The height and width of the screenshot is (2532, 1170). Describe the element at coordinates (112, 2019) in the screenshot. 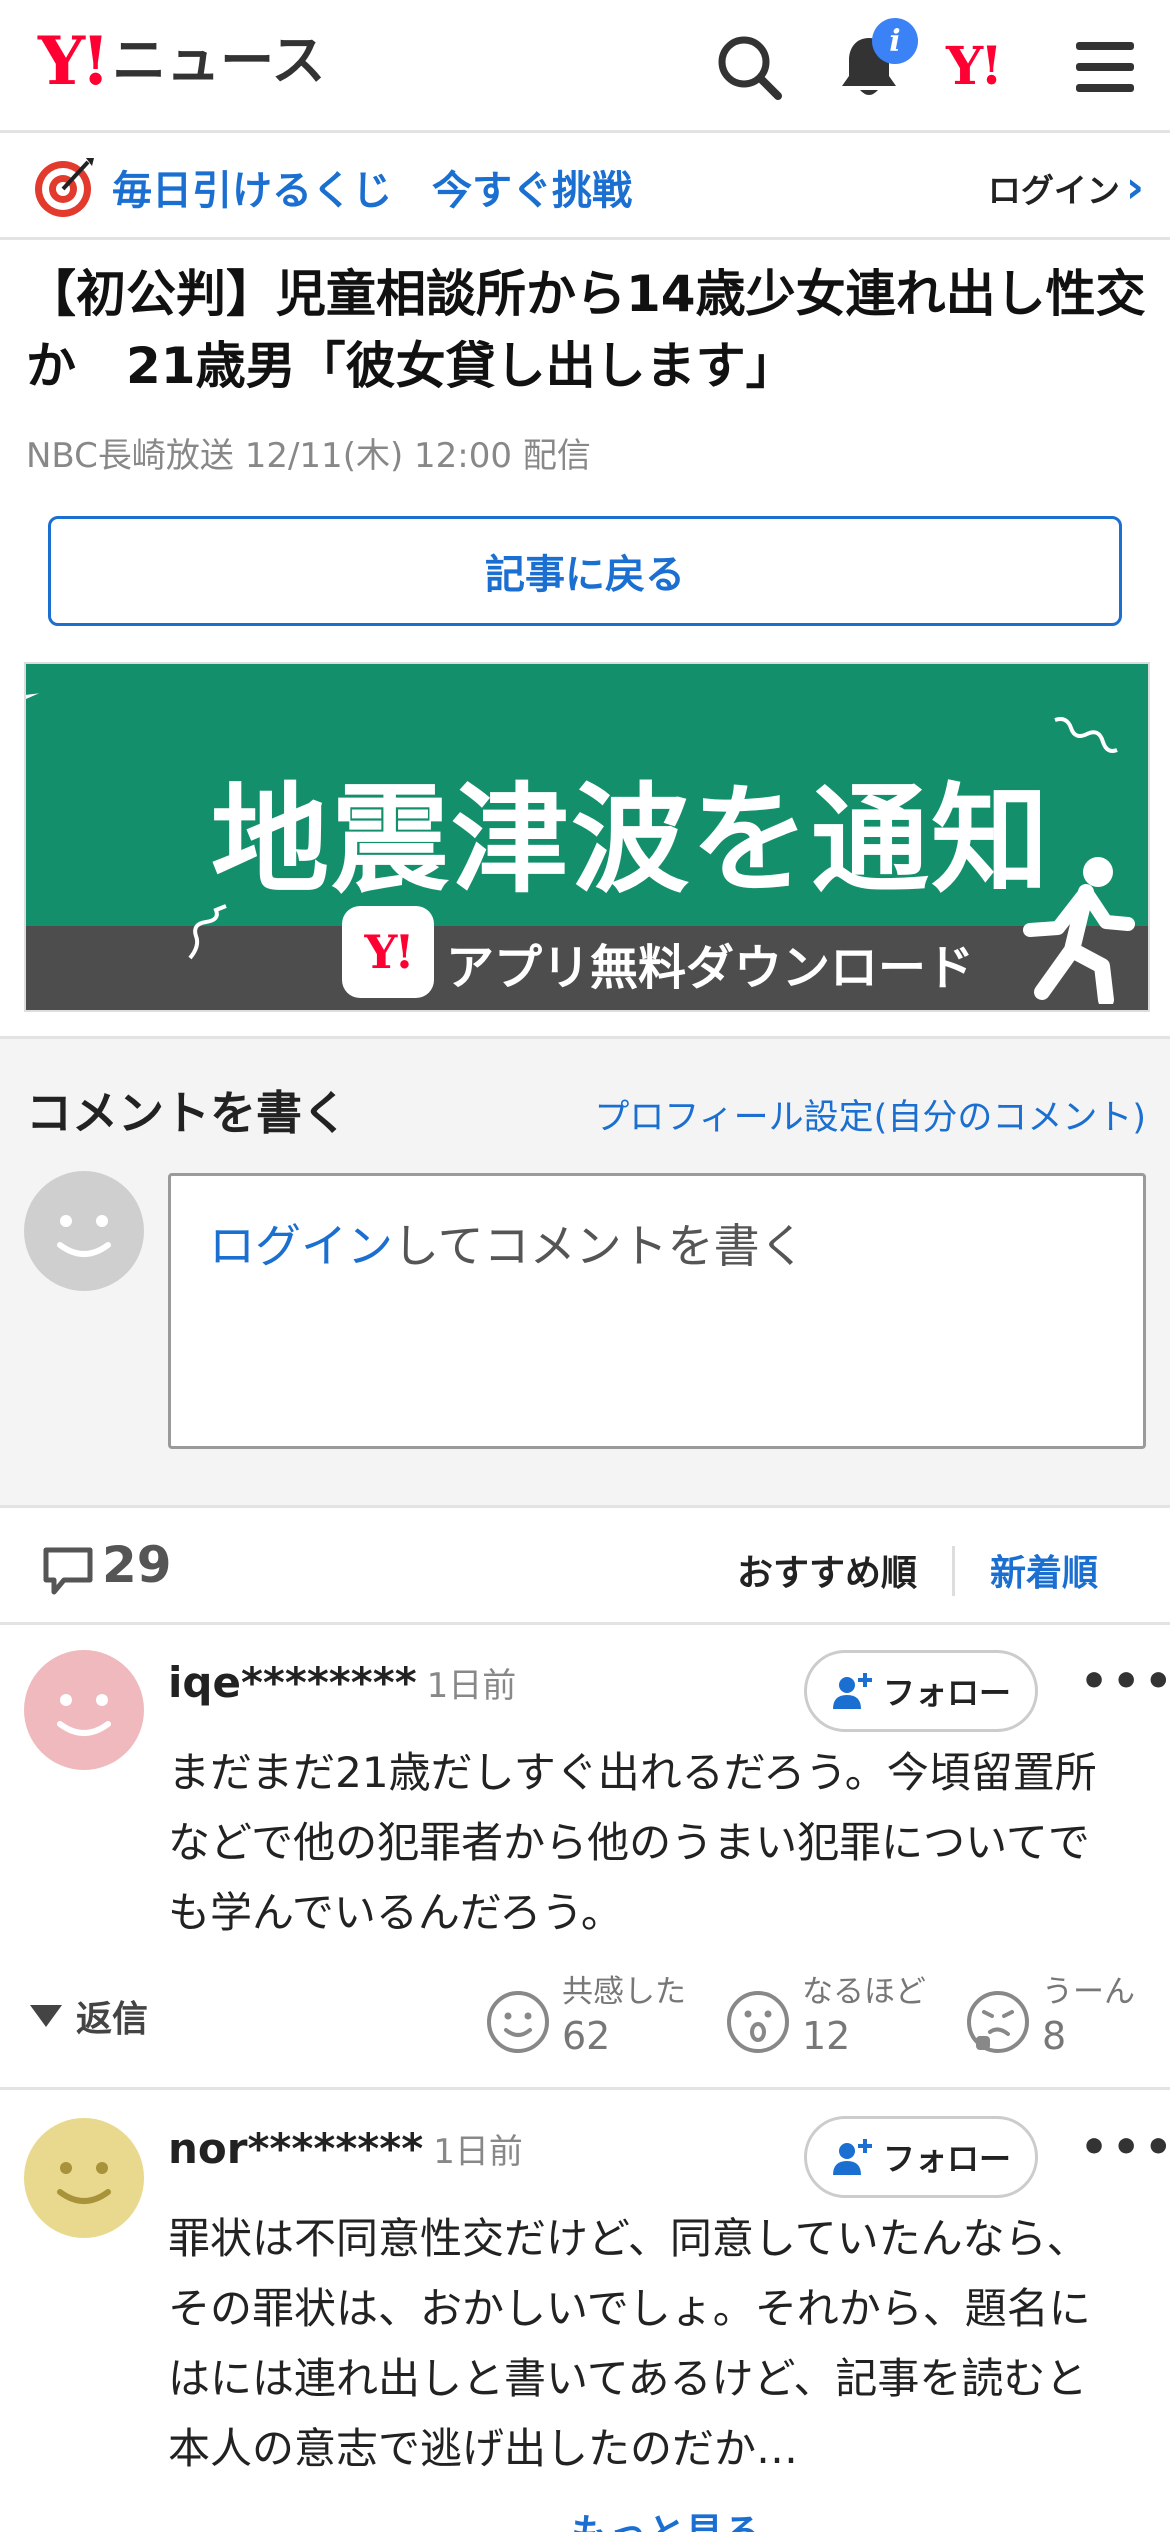

I see `reply-label: 返信` at that location.